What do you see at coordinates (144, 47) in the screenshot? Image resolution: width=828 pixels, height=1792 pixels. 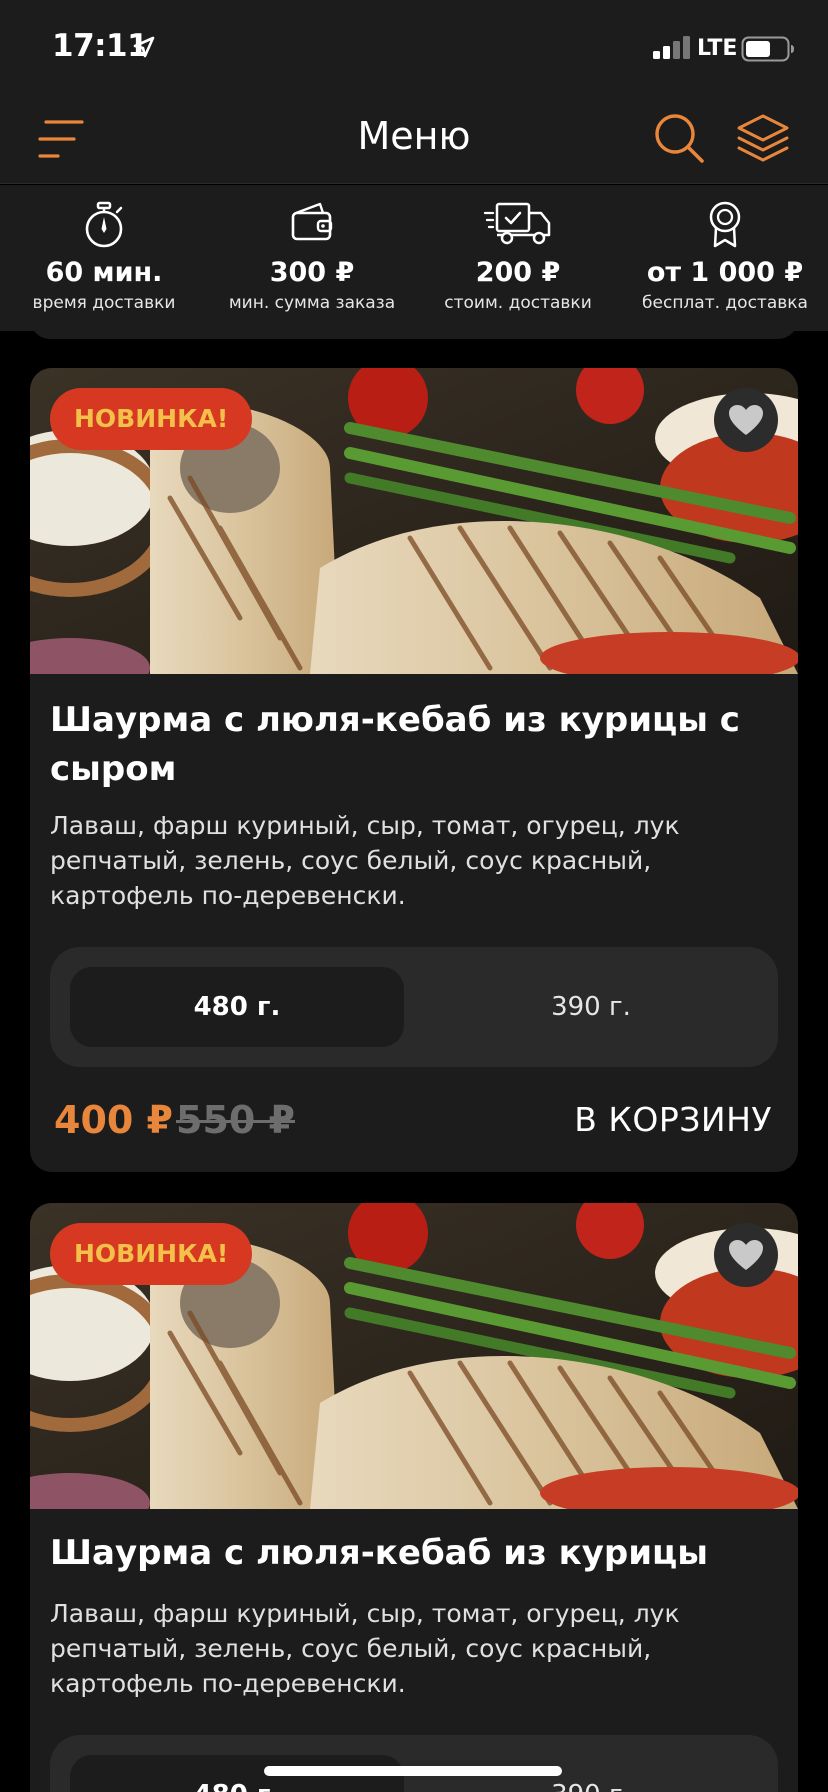 I see `location-arrow-icon` at bounding box center [144, 47].